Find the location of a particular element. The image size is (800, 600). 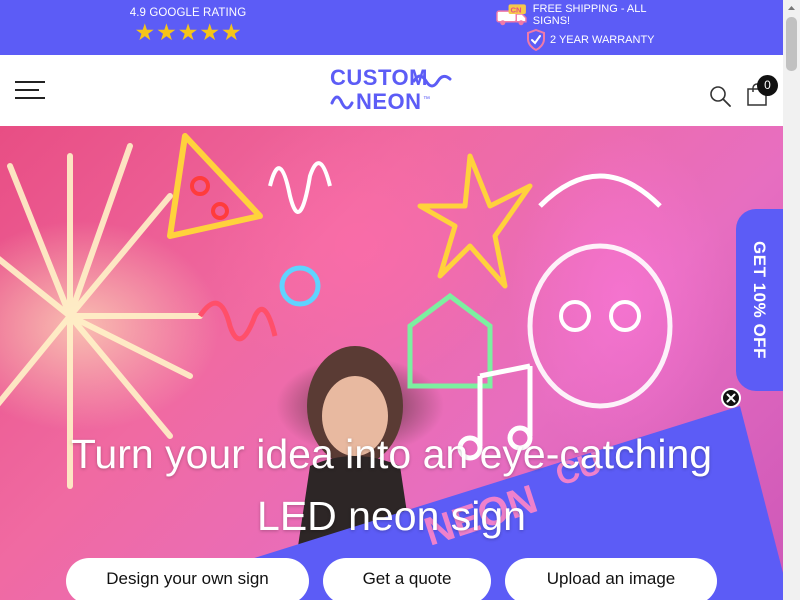

scroll-up-arrow-icon is located at coordinates (791, 8).